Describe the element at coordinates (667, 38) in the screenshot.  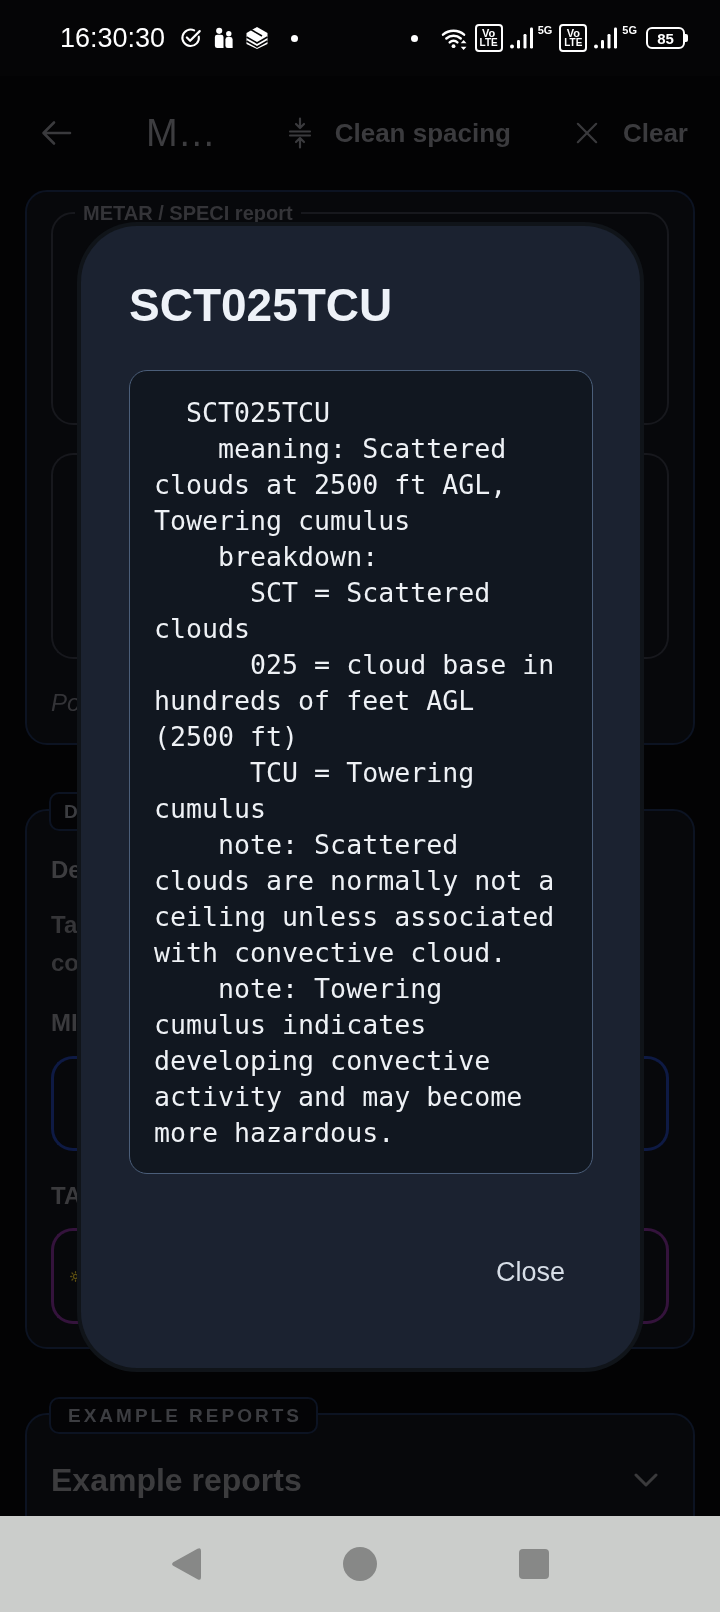
I see `battery-indicator: 85` at that location.